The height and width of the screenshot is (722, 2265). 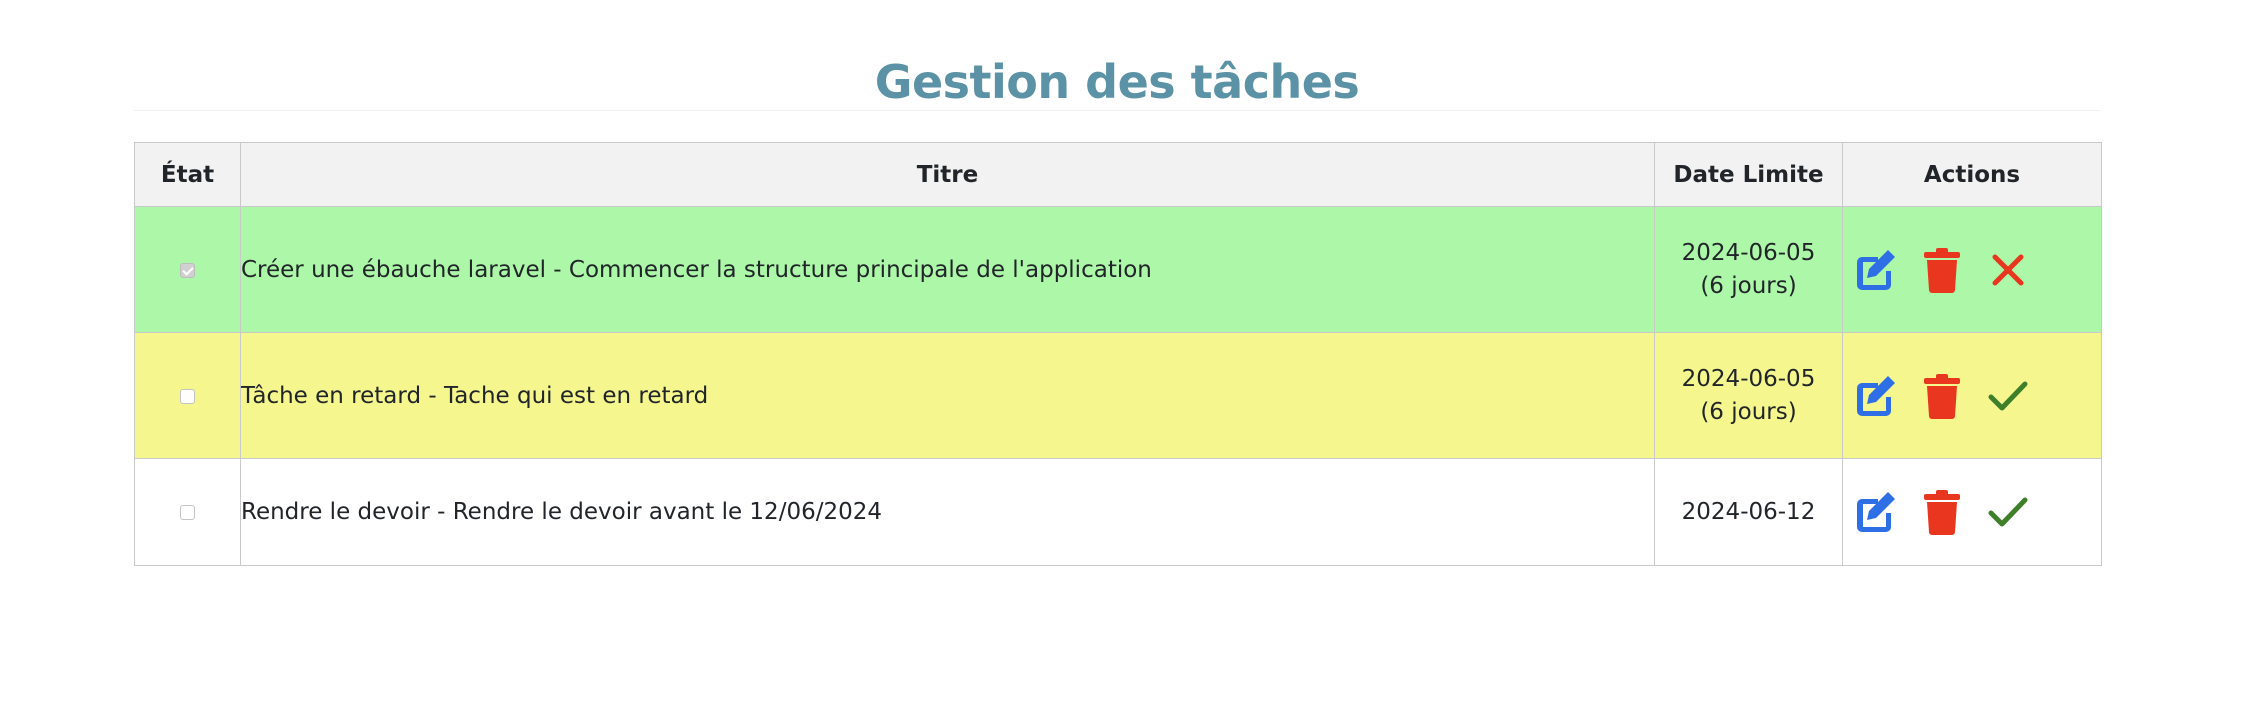 I want to click on page-title: Gestion des tâches, so click(x=1117, y=82).